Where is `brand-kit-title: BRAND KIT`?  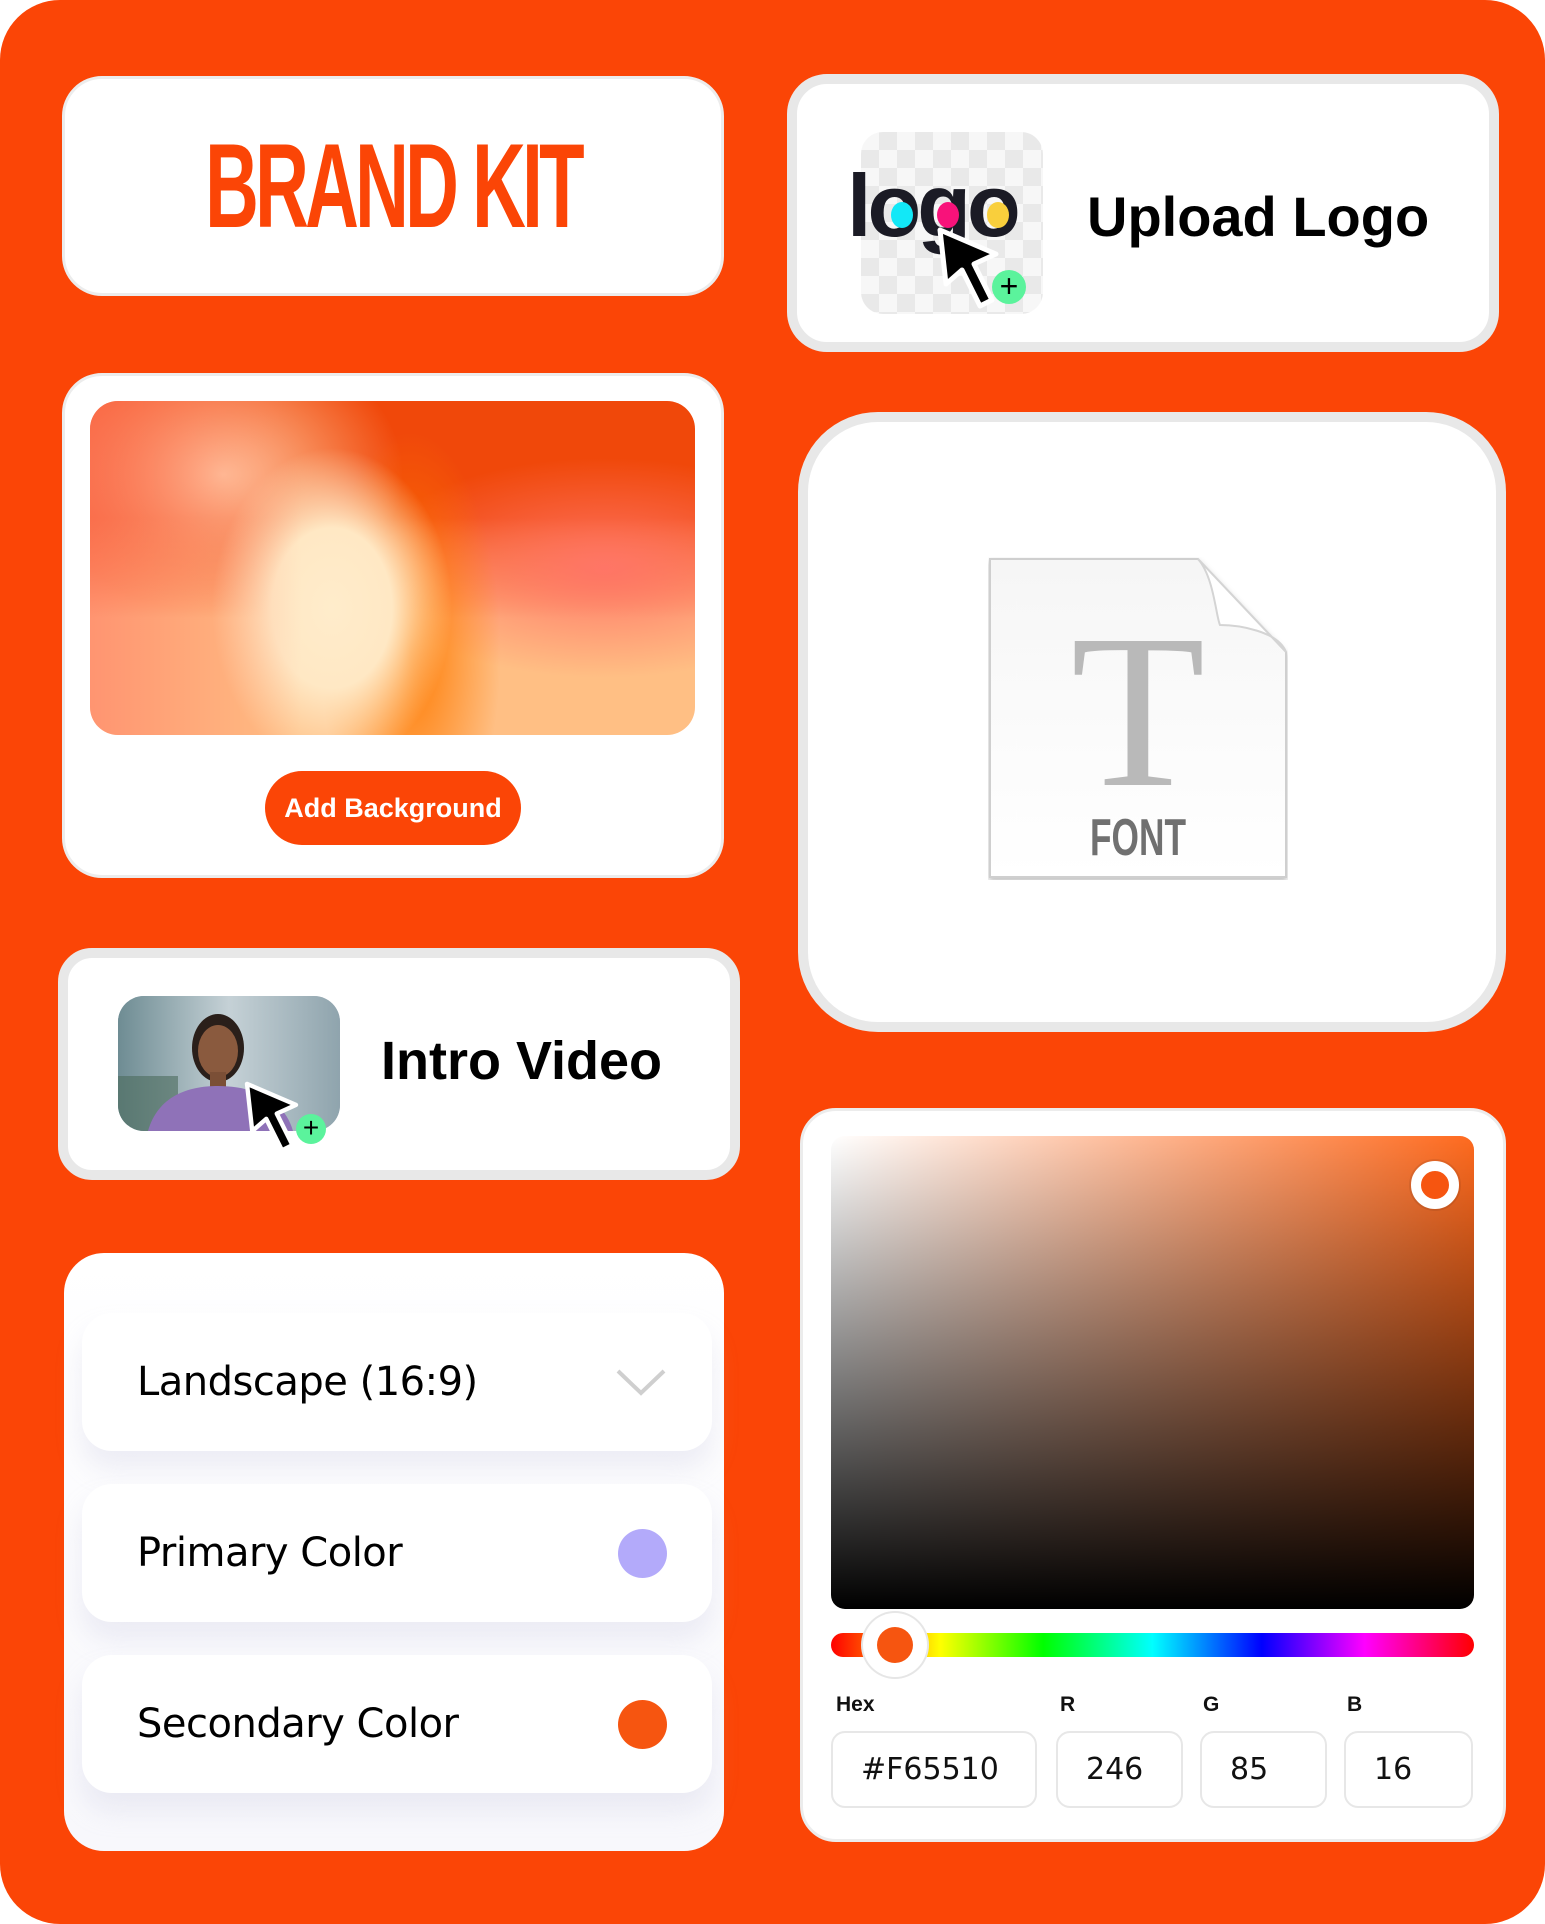 brand-kit-title: BRAND KIT is located at coordinates (394, 186).